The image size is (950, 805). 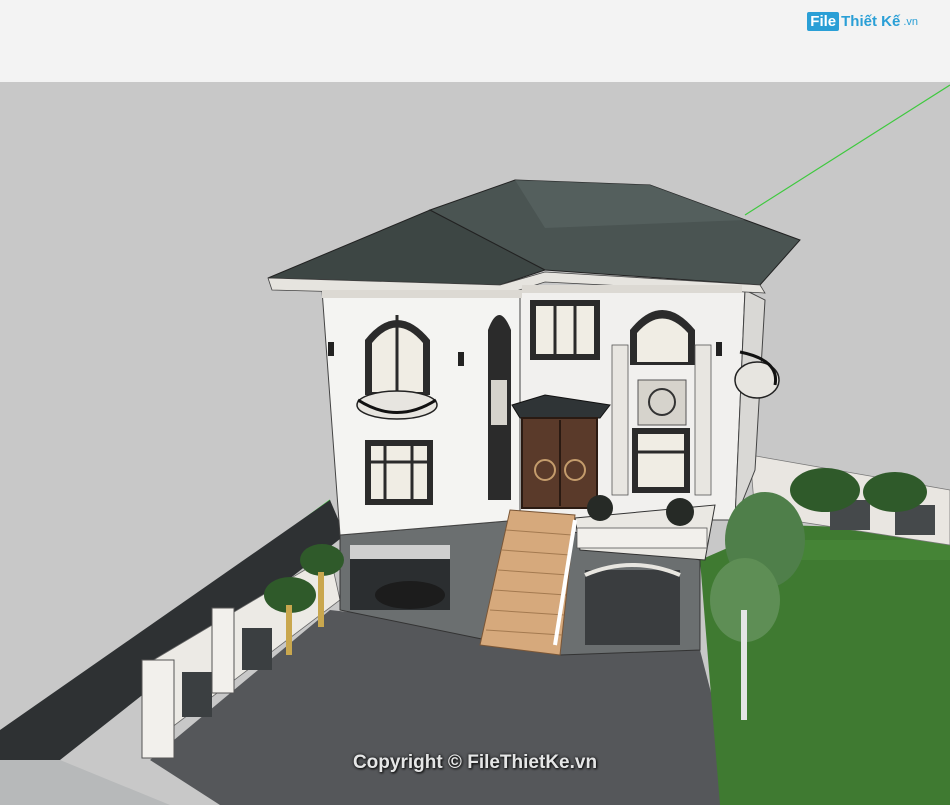 What do you see at coordinates (632, 607) in the screenshot?
I see `right-garage-opening` at bounding box center [632, 607].